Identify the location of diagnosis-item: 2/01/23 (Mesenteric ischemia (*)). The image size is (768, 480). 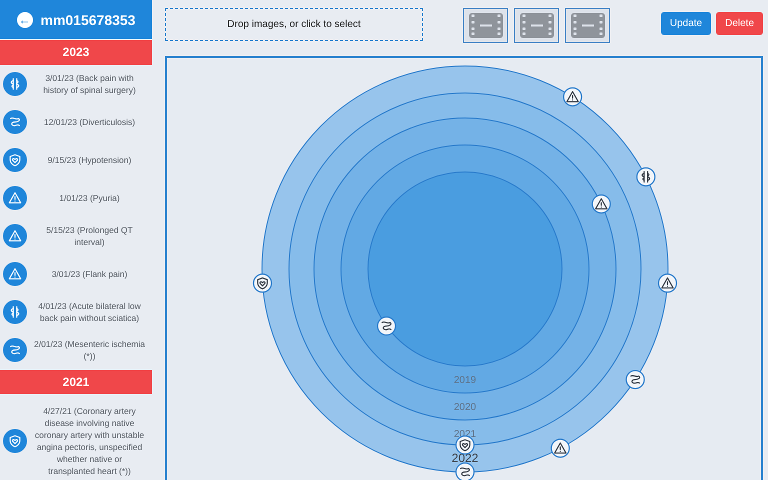
(76, 349).